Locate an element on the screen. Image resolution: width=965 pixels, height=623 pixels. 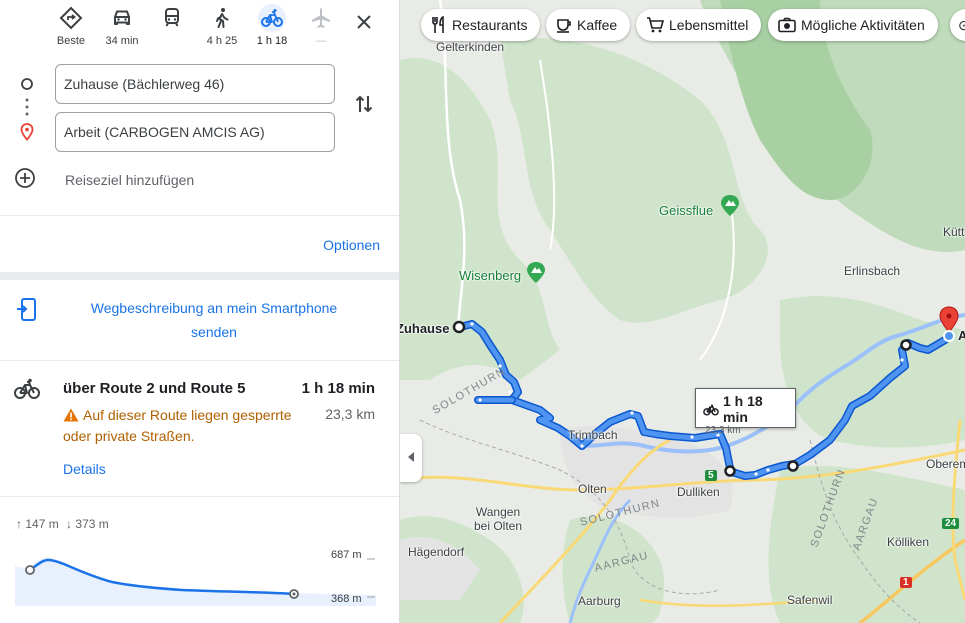
place-label: Geissflue is located at coordinates (686, 210).